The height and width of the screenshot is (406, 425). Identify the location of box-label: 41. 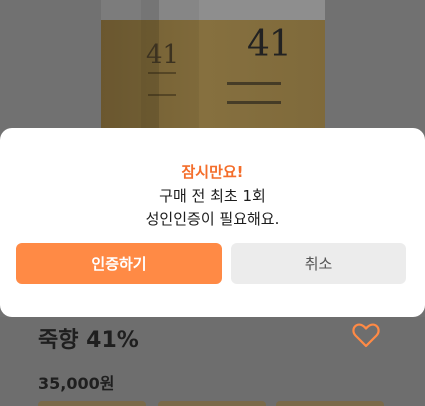
(163, 55).